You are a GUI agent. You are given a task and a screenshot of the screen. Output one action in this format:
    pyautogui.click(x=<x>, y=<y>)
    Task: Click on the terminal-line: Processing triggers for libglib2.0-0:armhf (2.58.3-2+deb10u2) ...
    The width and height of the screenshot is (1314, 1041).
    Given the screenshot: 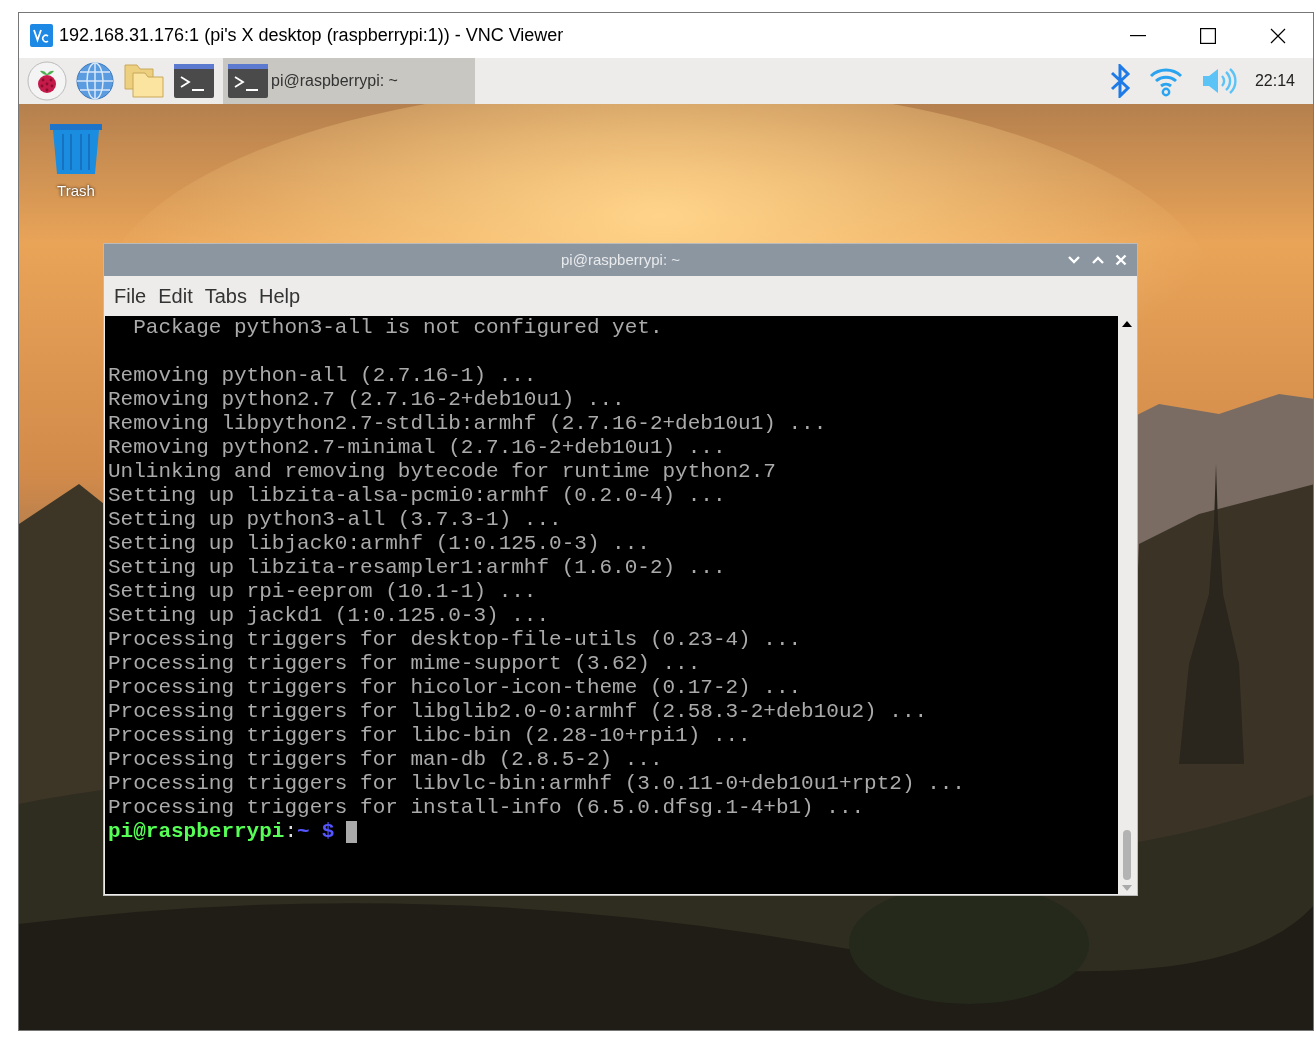 What is the action you would take?
    pyautogui.click(x=518, y=712)
    